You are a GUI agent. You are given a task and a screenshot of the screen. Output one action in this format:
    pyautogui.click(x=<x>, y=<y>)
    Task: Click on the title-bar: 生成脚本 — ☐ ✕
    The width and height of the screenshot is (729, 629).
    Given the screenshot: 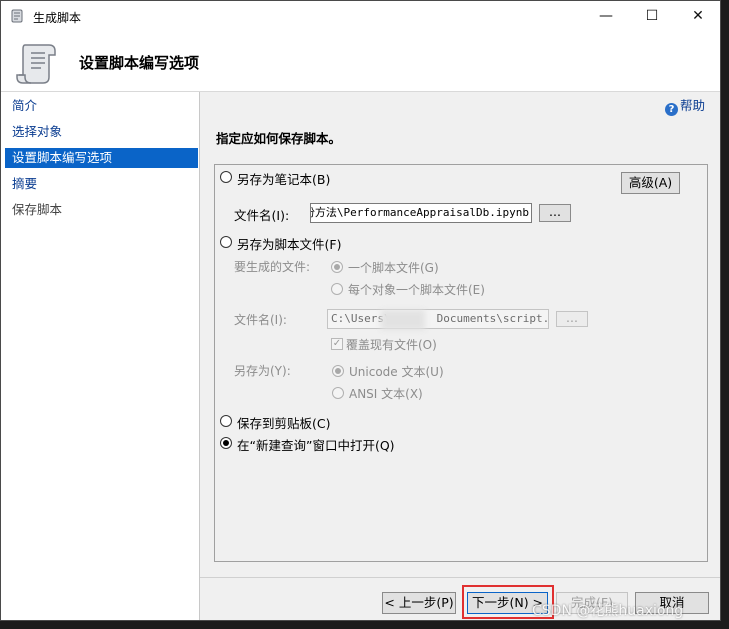 What is the action you would take?
    pyautogui.click(x=360, y=16)
    